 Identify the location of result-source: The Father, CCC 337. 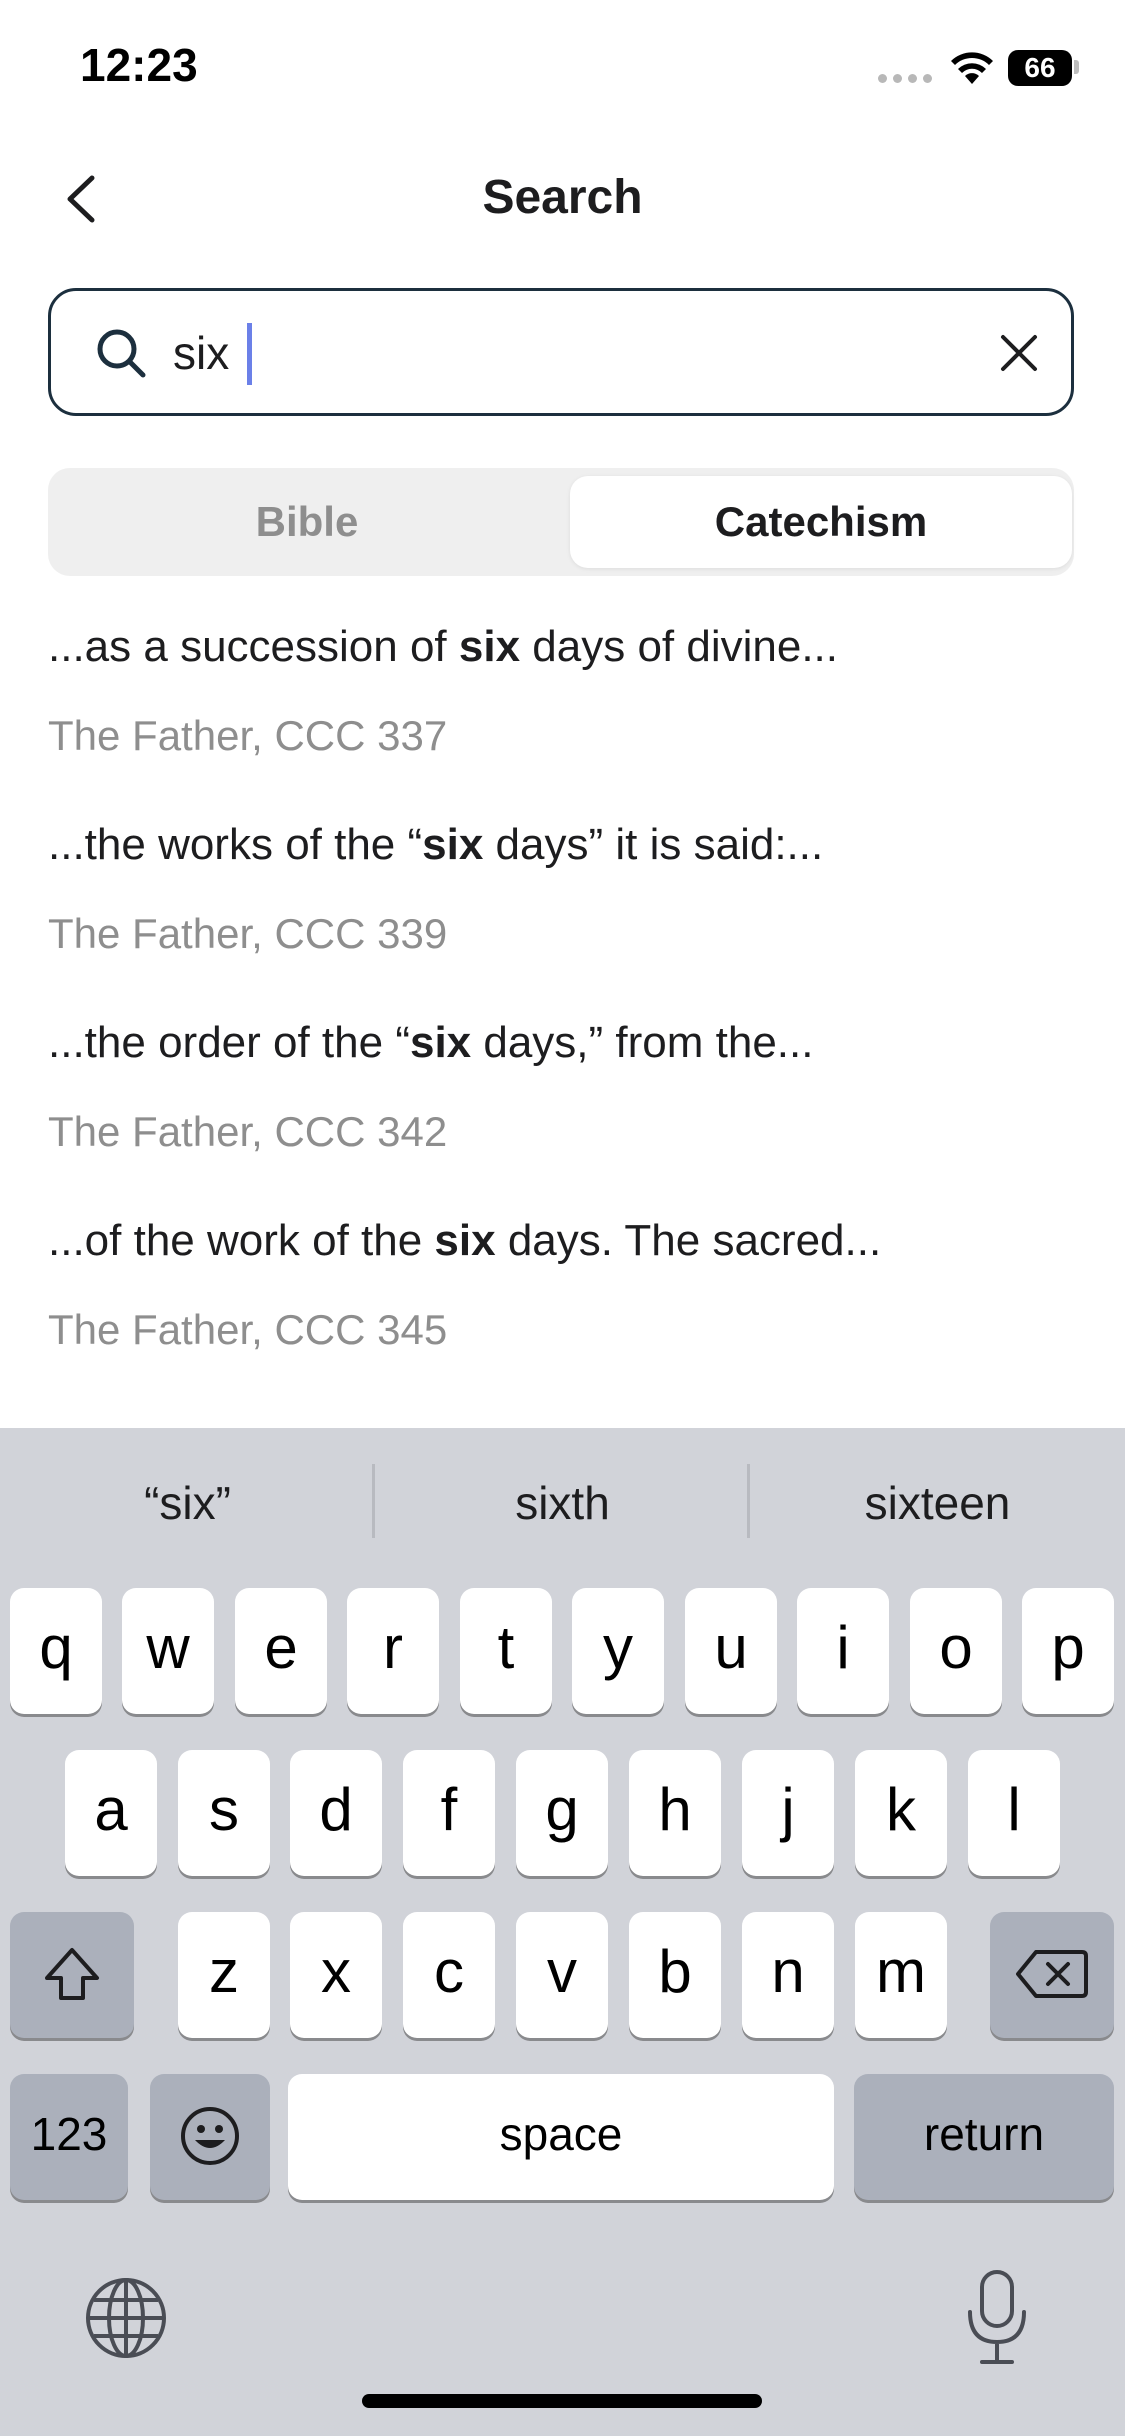
(248, 735).